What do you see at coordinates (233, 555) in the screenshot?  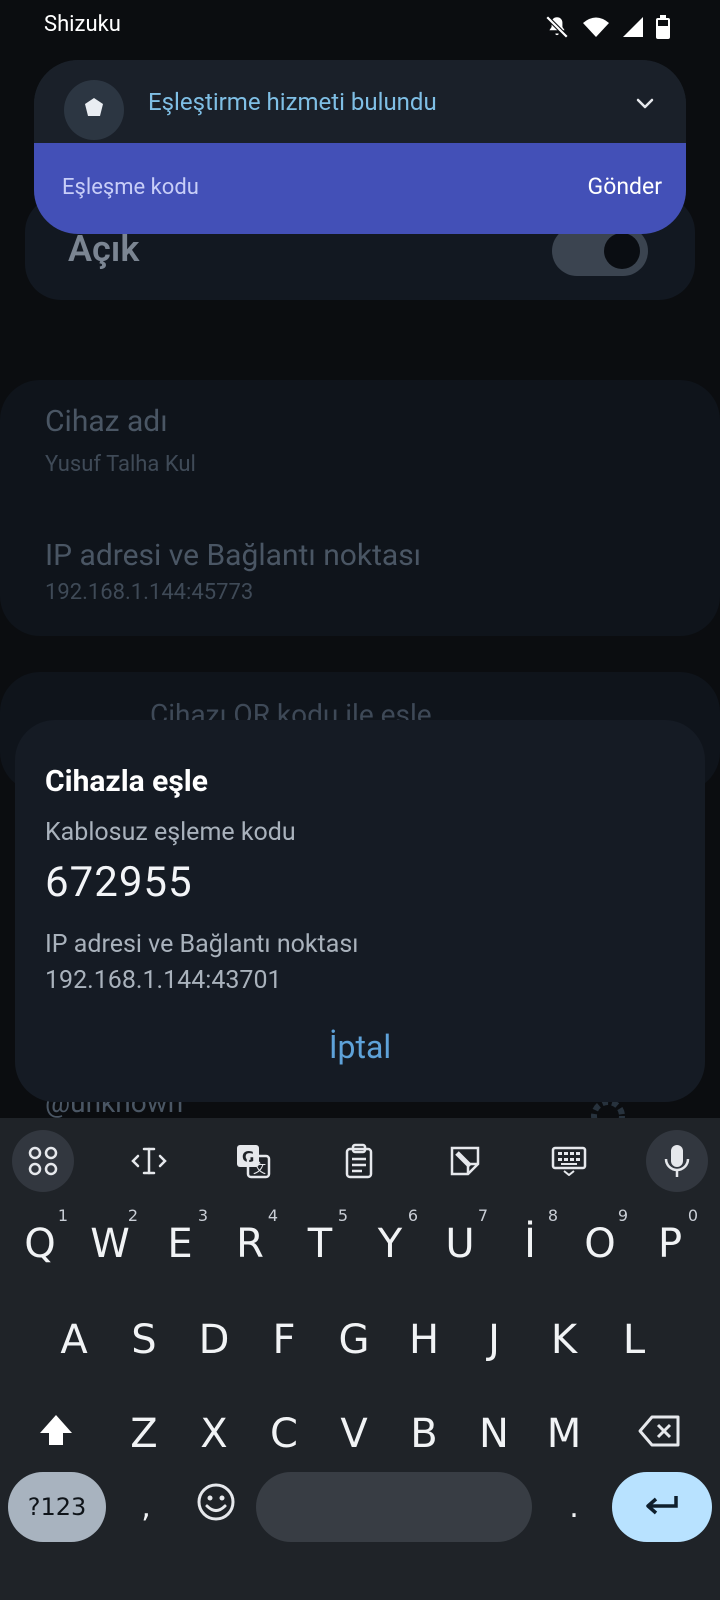 I see `ip-port-label: IP adresi ve Bağlantı noktası` at bounding box center [233, 555].